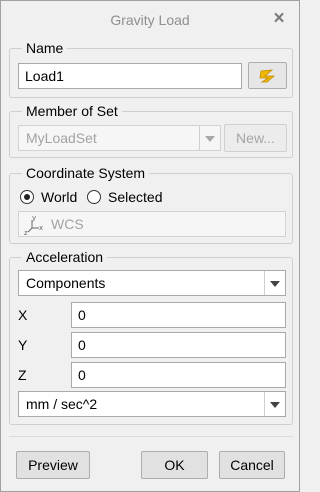  I want to click on member-of-set-legend: Member of Set, so click(72, 111).